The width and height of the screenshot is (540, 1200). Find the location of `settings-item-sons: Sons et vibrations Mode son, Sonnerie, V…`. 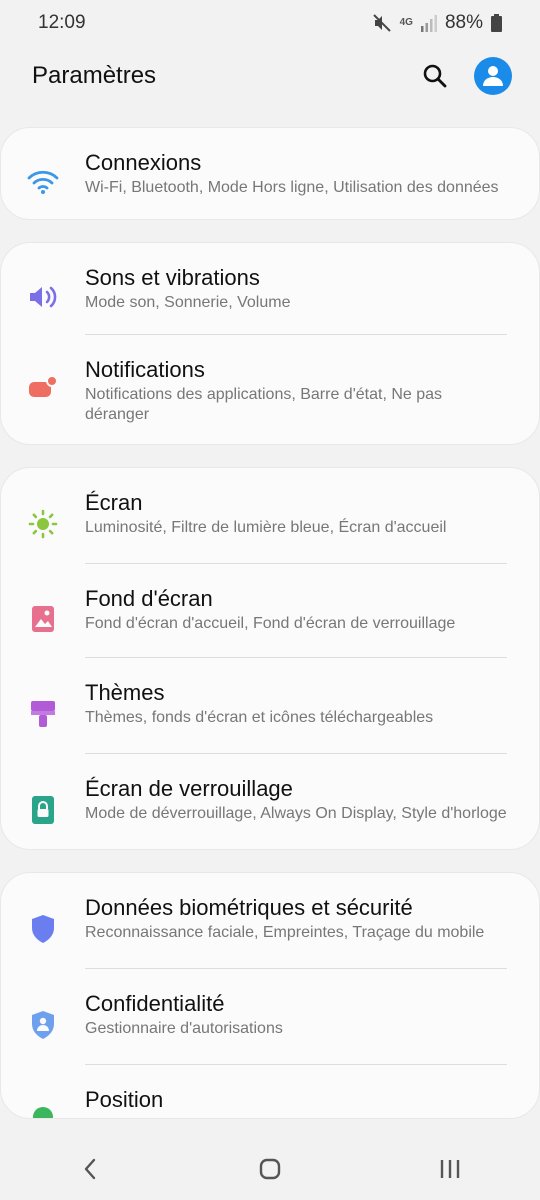

settings-item-sons: Sons et vibrations Mode son, Sonnerie, V… is located at coordinates (270, 288).